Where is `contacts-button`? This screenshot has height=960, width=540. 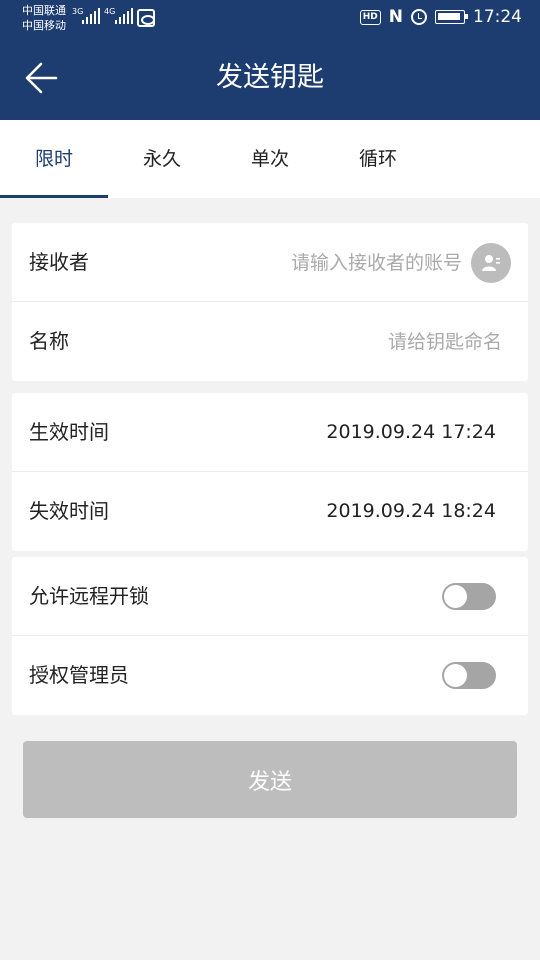
contacts-button is located at coordinates (491, 263).